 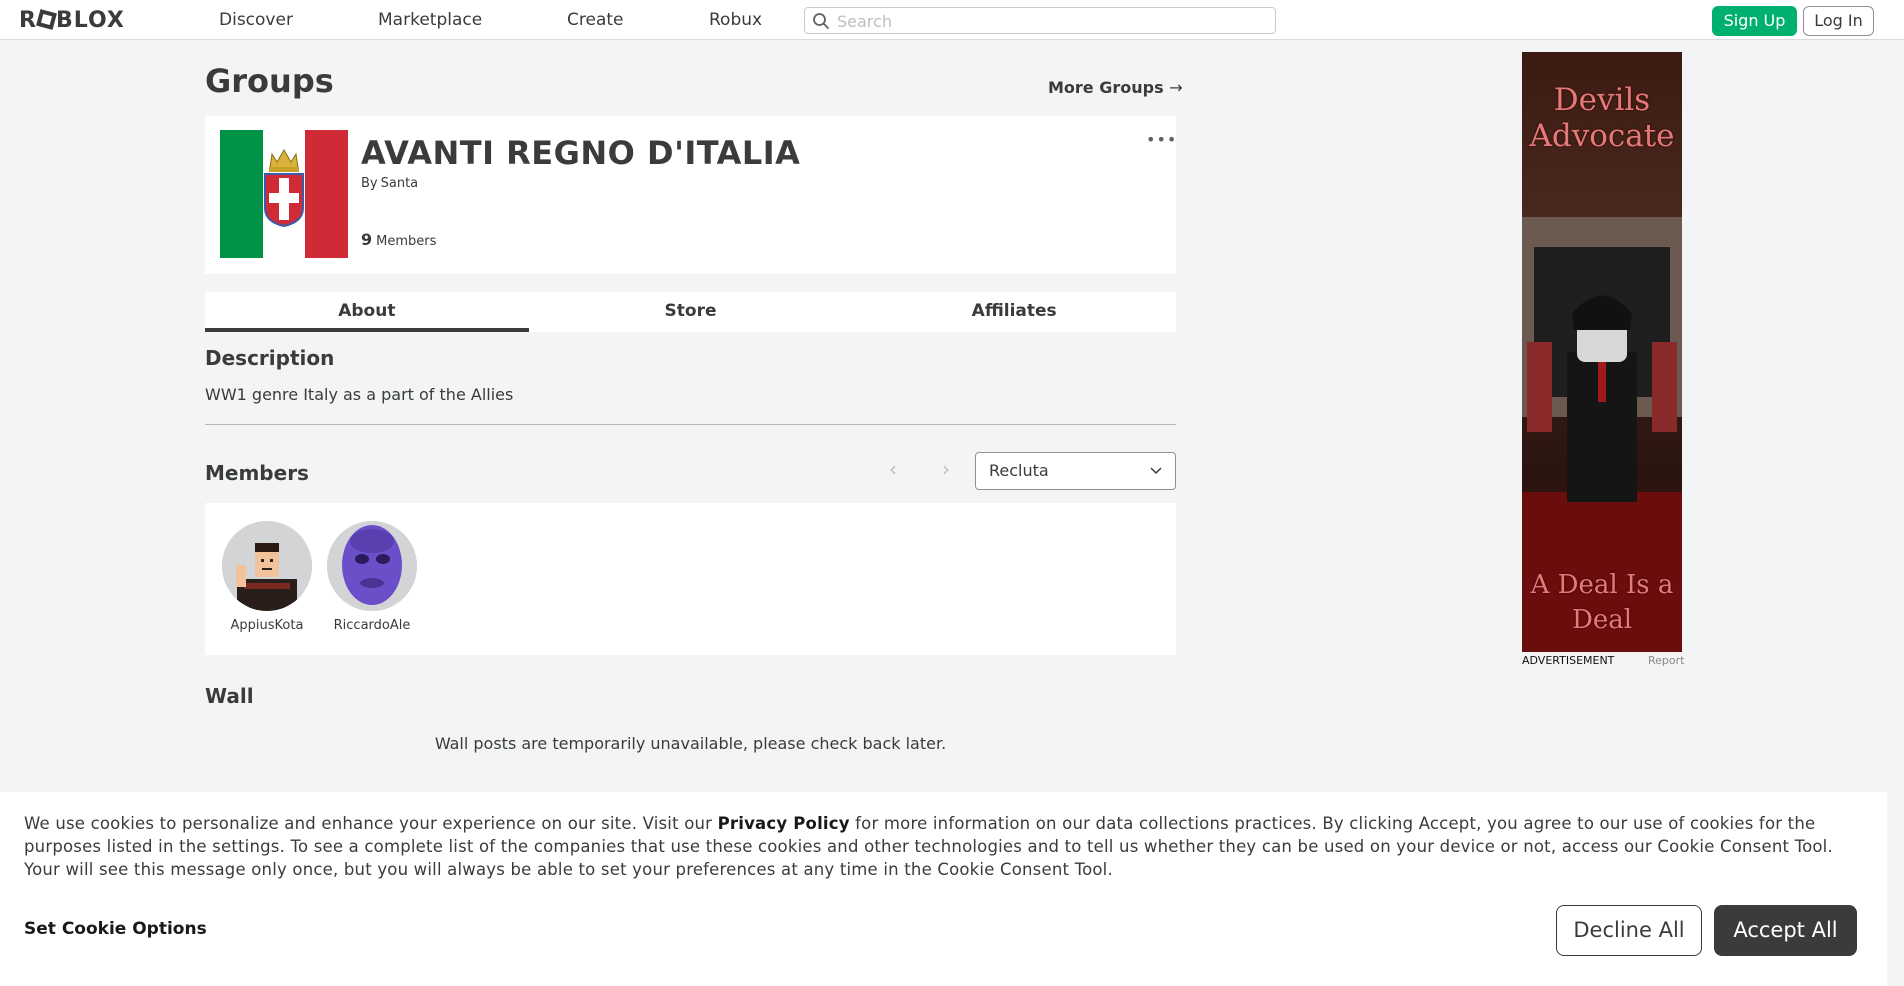 What do you see at coordinates (1047, 21) in the screenshot?
I see `search-input` at bounding box center [1047, 21].